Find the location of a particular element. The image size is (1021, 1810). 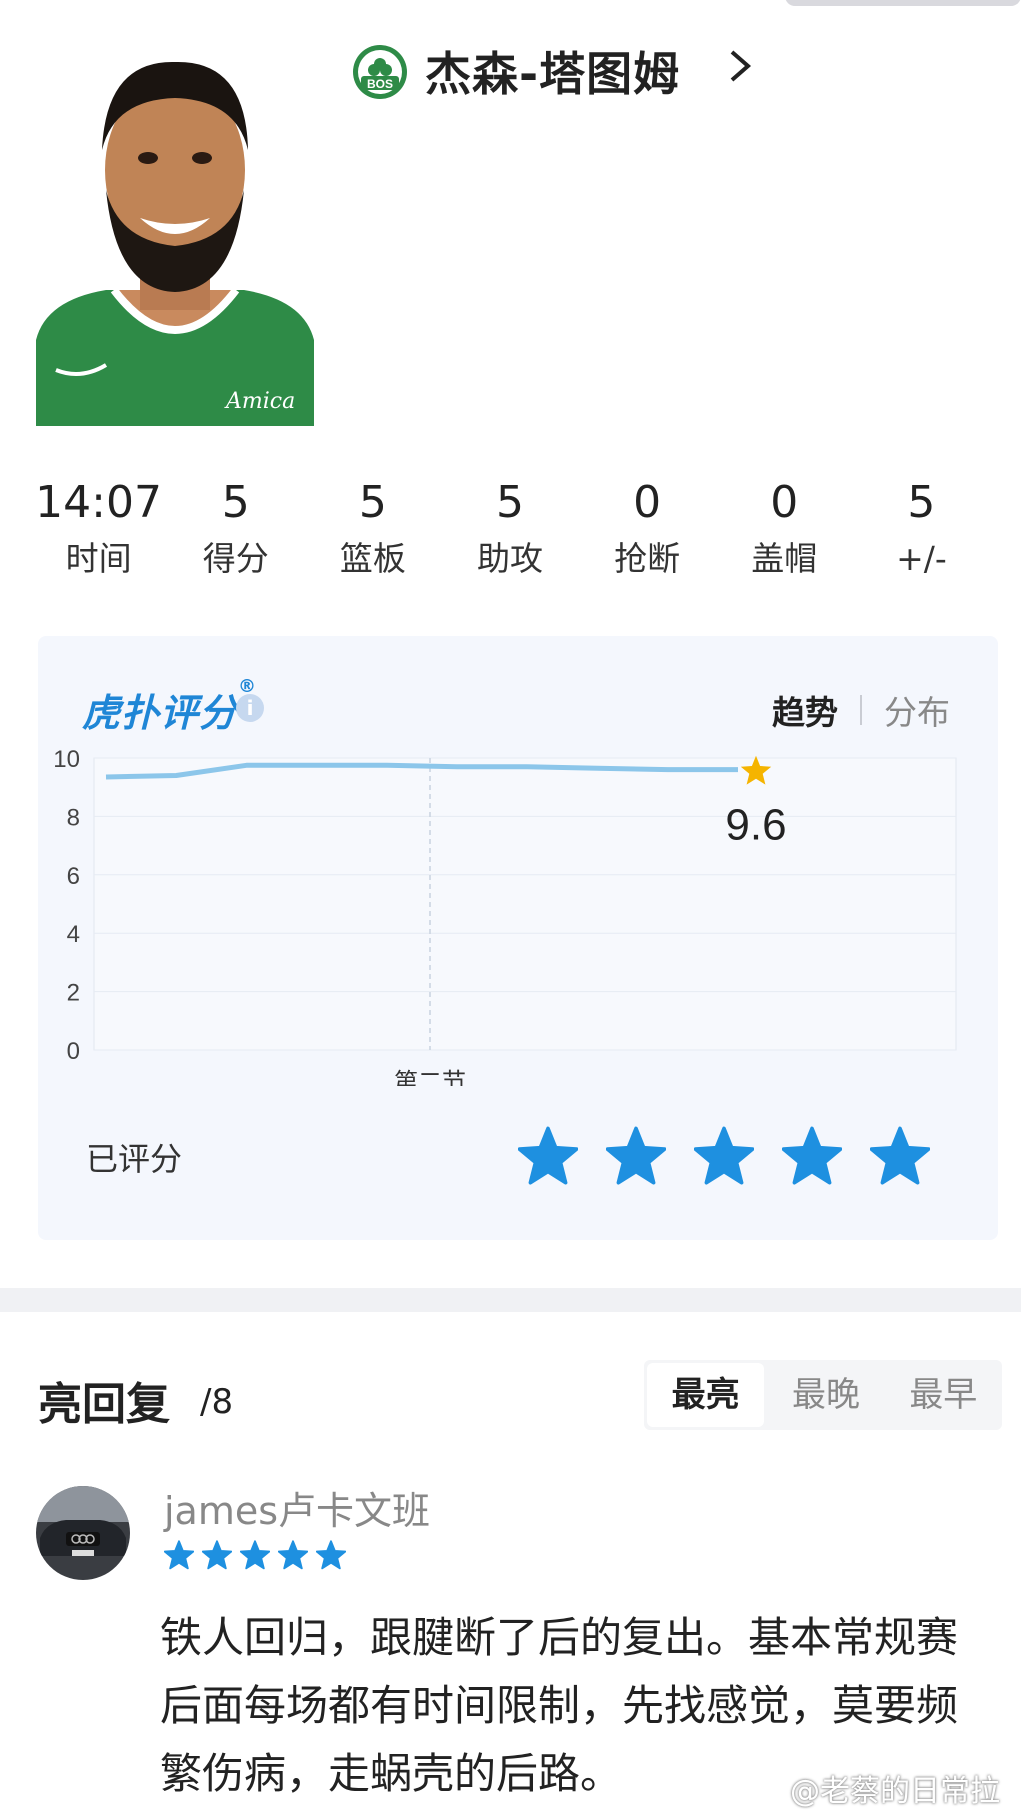

stats-row: 14:07 时间 5 得分 5 篮板 5 助攻 0 抢断 0 盖帽 5 +/- is located at coordinates (510, 531).